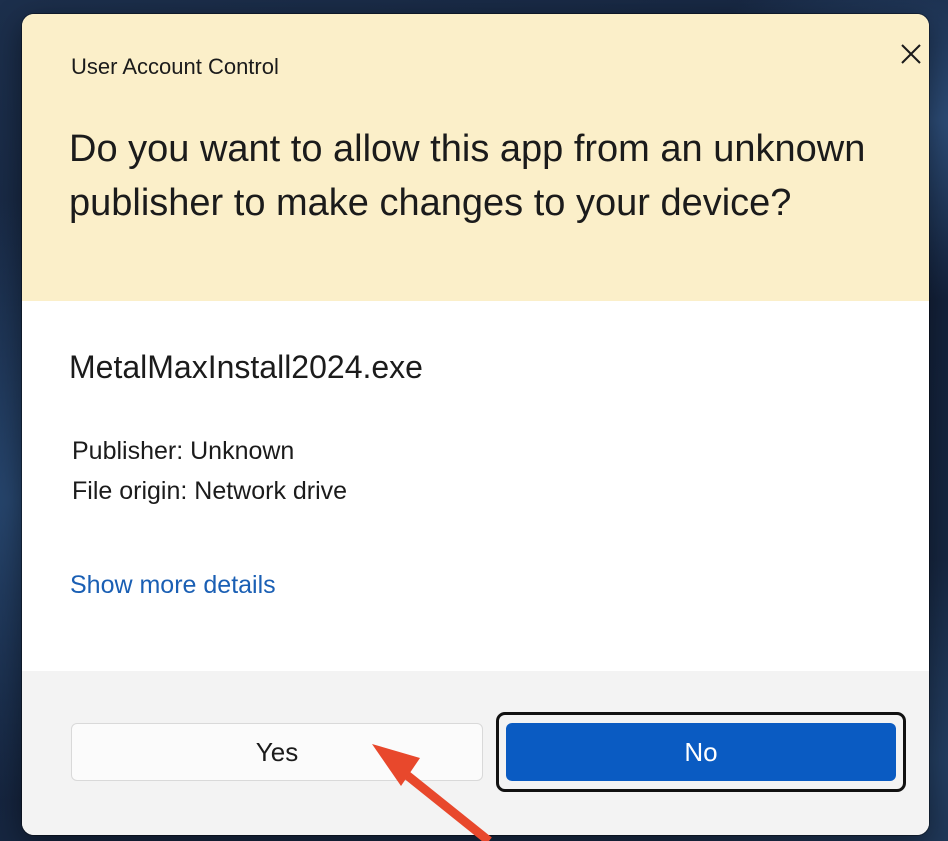 This screenshot has width=948, height=841. What do you see at coordinates (183, 451) in the screenshot?
I see `publisher-info: Publisher: Unknown` at bounding box center [183, 451].